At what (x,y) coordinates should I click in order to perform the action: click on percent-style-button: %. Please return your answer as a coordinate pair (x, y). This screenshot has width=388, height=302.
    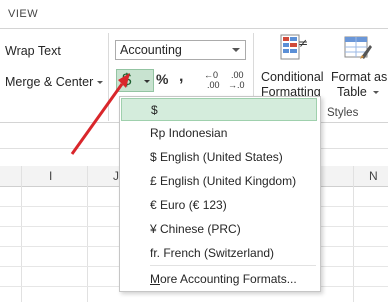
    Looking at the image, I should click on (162, 79).